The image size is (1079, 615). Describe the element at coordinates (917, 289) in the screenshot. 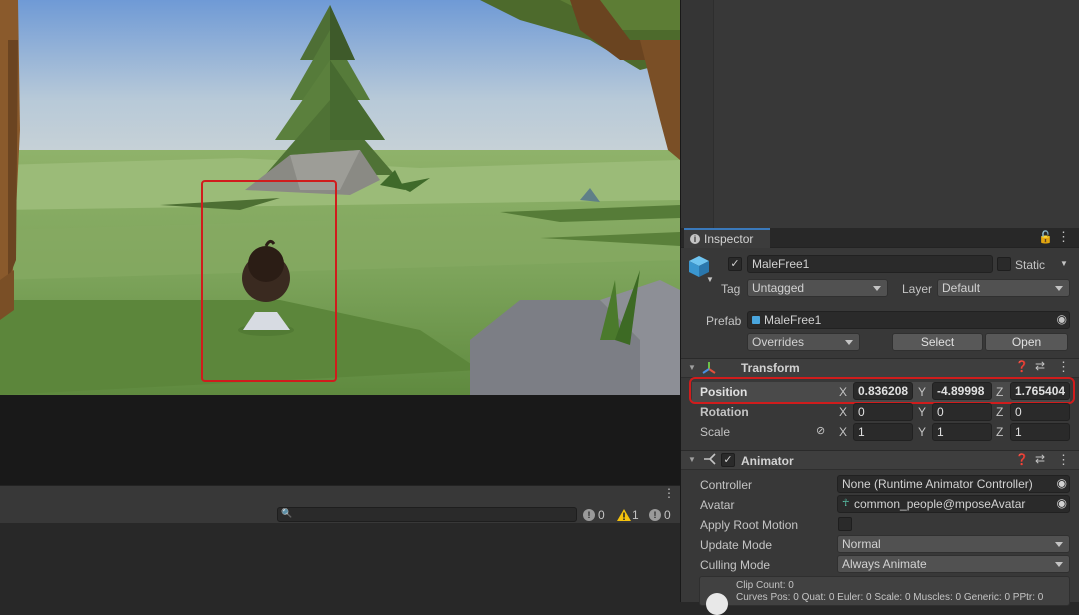

I see `layer-label: Layer` at that location.